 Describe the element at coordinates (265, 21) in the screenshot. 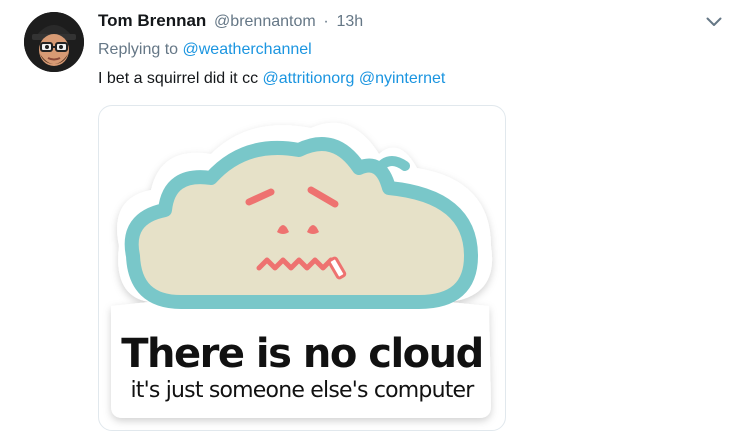

I see `author-handle: @brennantom` at that location.